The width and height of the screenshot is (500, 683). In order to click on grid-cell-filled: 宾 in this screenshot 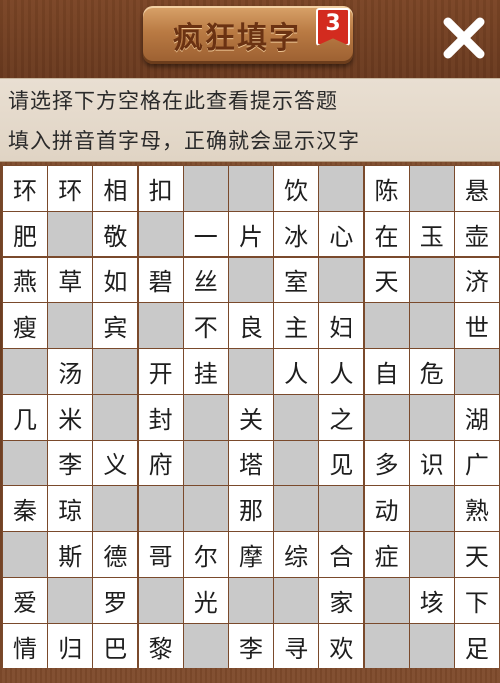, I will do `click(115, 325)`.